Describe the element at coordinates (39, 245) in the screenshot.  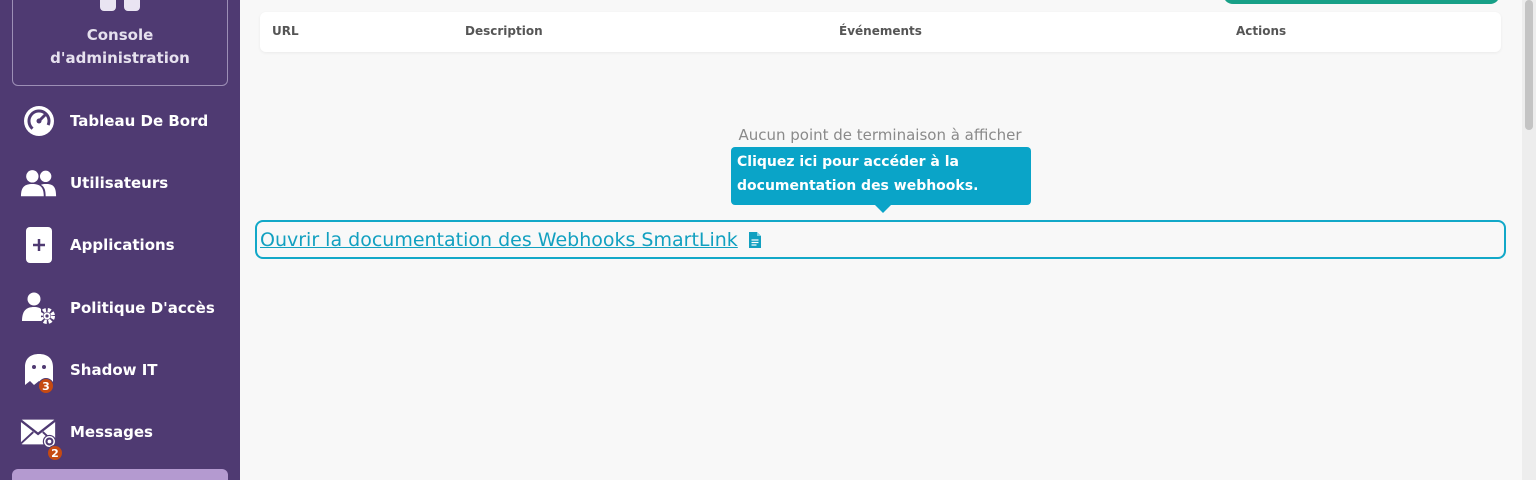
I see `plus-app-icon` at that location.